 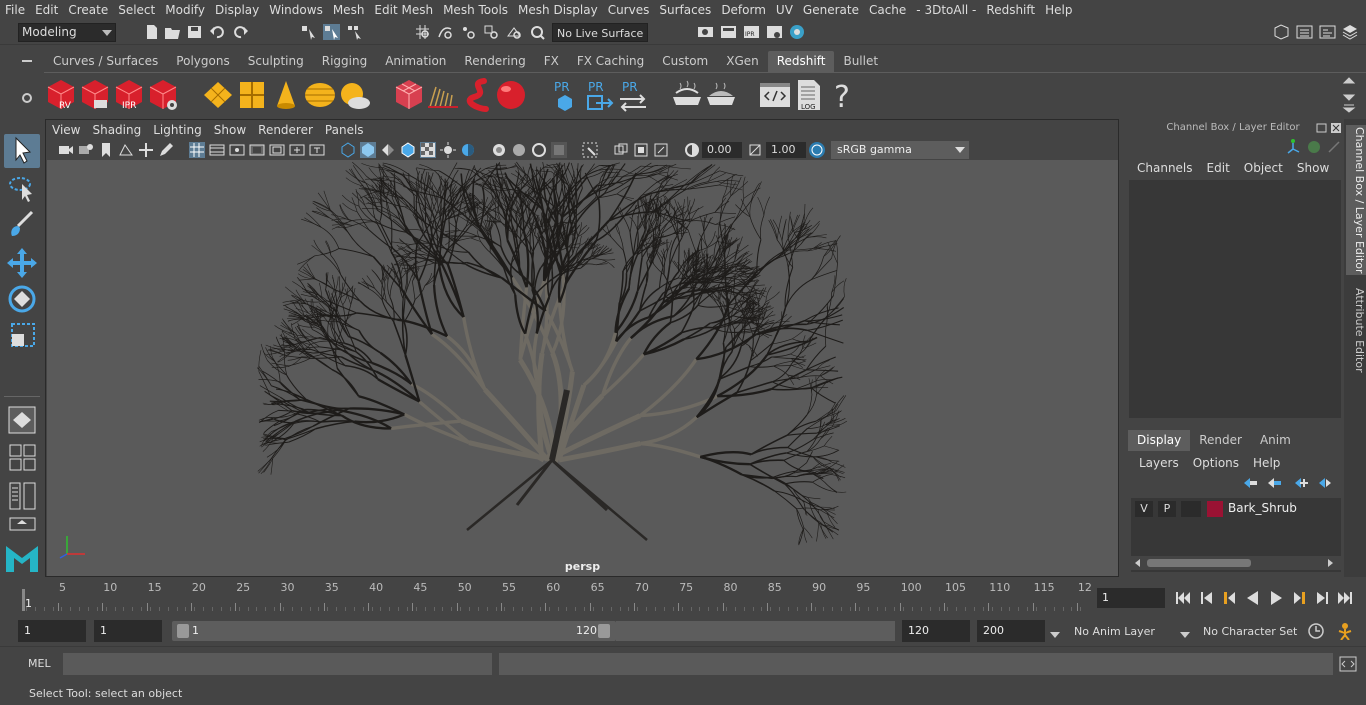 I want to click on auto-key-icon, so click(x=1316, y=631).